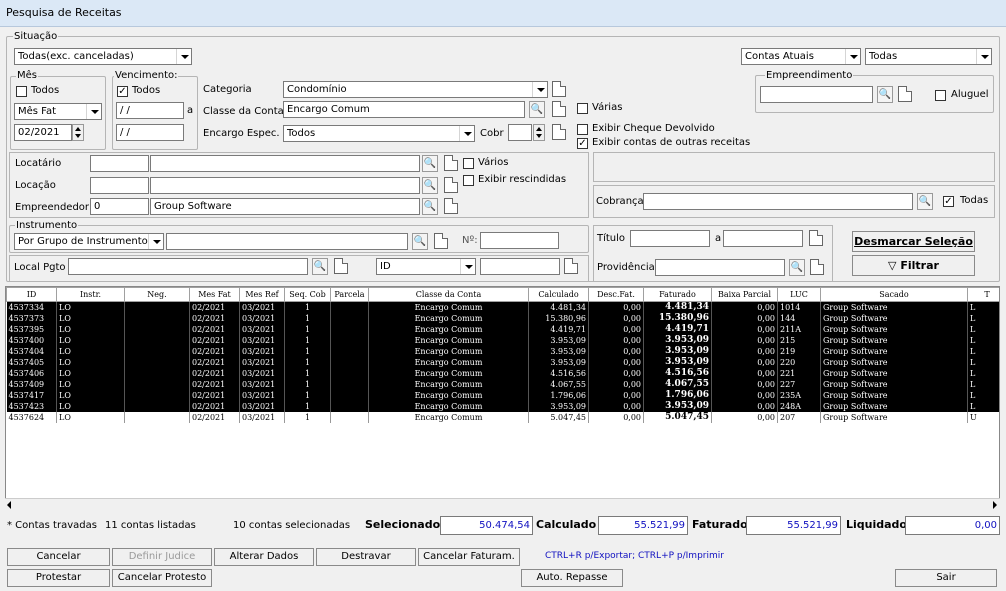 Image resolution: width=1006 pixels, height=591 pixels. I want to click on filtrar-button: ▽ Filtrar, so click(913, 265).